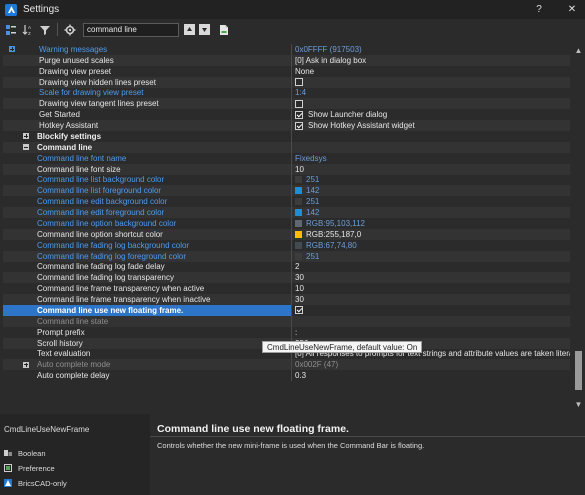 The height and width of the screenshot is (495, 585). What do you see at coordinates (431, 71) in the screenshot?
I see `setting-value: None` at bounding box center [431, 71].